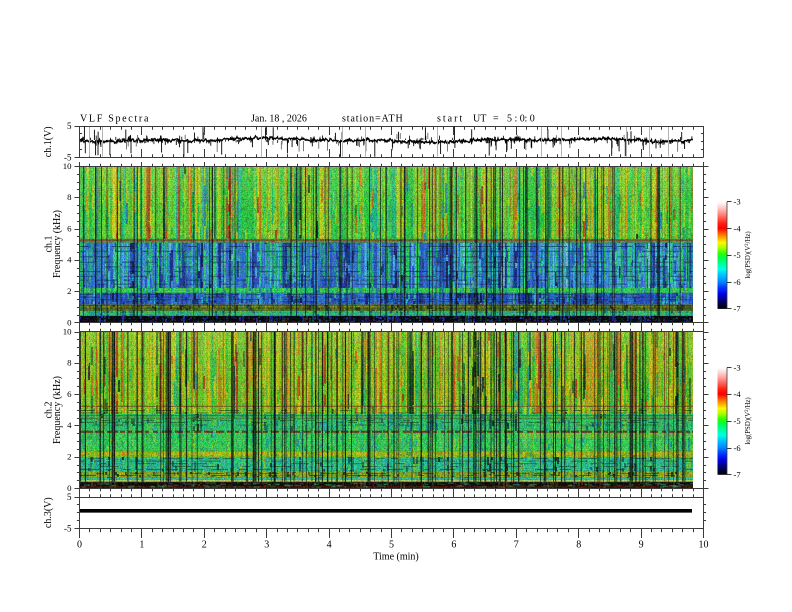 This screenshot has width=792, height=612. Describe the element at coordinates (641, 545) in the screenshot. I see `svg-text: 9` at that location.